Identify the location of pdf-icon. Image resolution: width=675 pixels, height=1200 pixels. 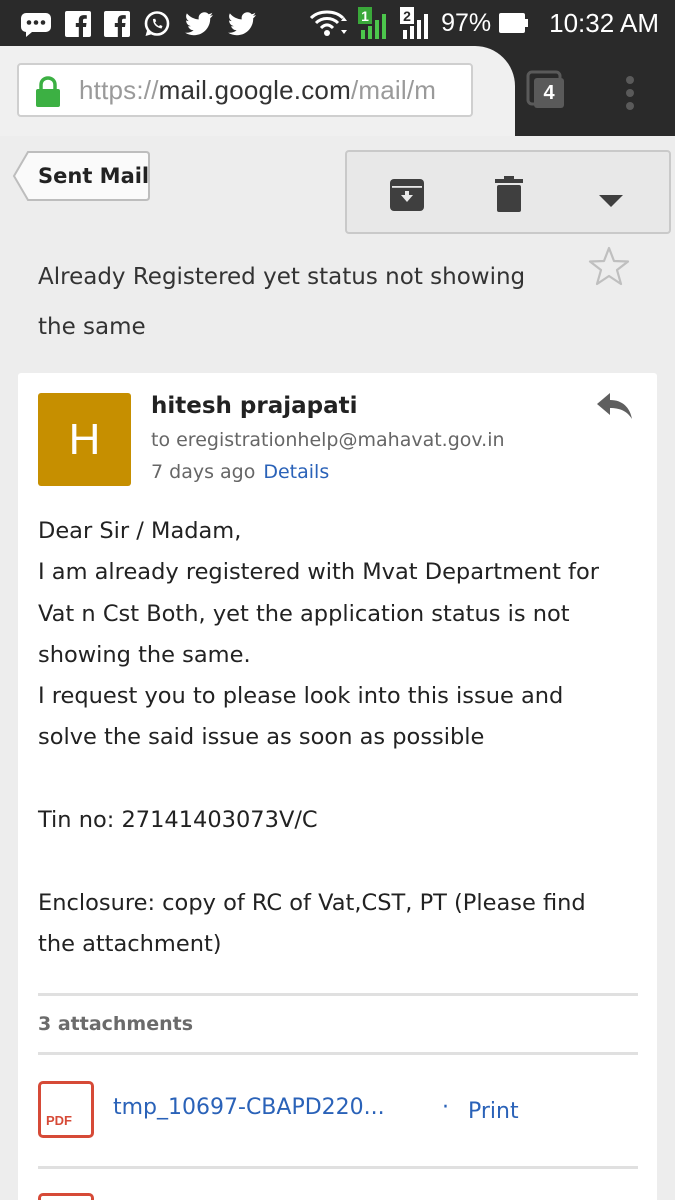
(66, 1196).